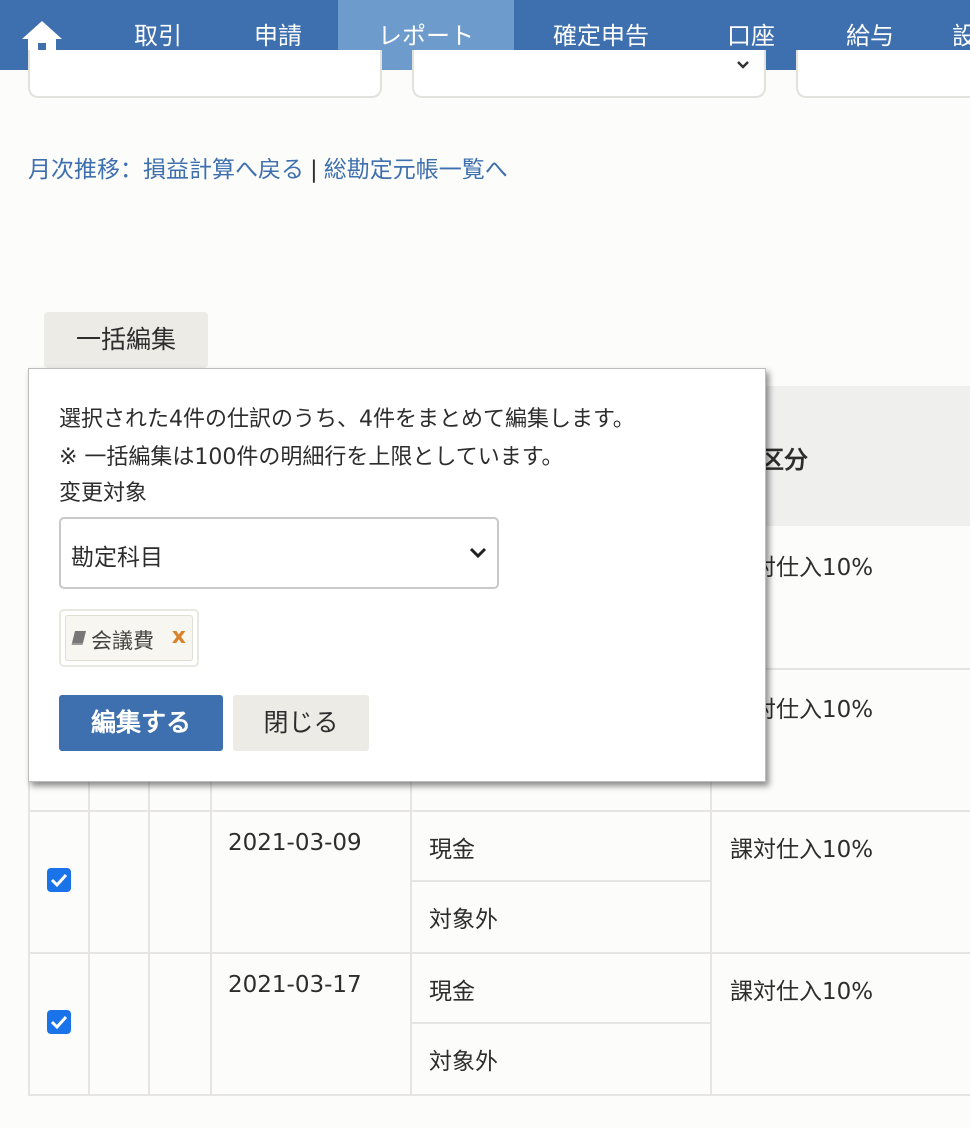  What do you see at coordinates (311, 457) in the screenshot?
I see `popup-limit-note: ※ 一括編集は100件の明細行を上限としています。` at bounding box center [311, 457].